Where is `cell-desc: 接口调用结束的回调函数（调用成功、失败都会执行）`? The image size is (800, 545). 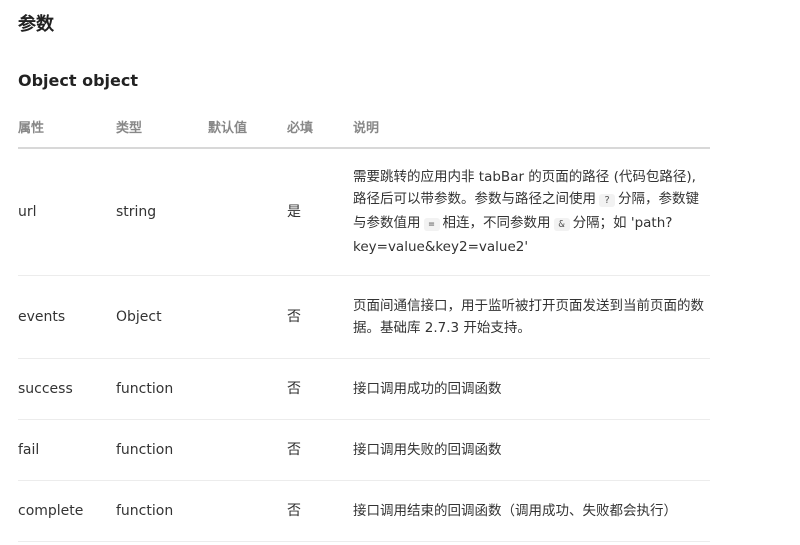
cell-desc: 接口调用结束的回调函数（调用成功、失败都会执行） is located at coordinates (531, 511).